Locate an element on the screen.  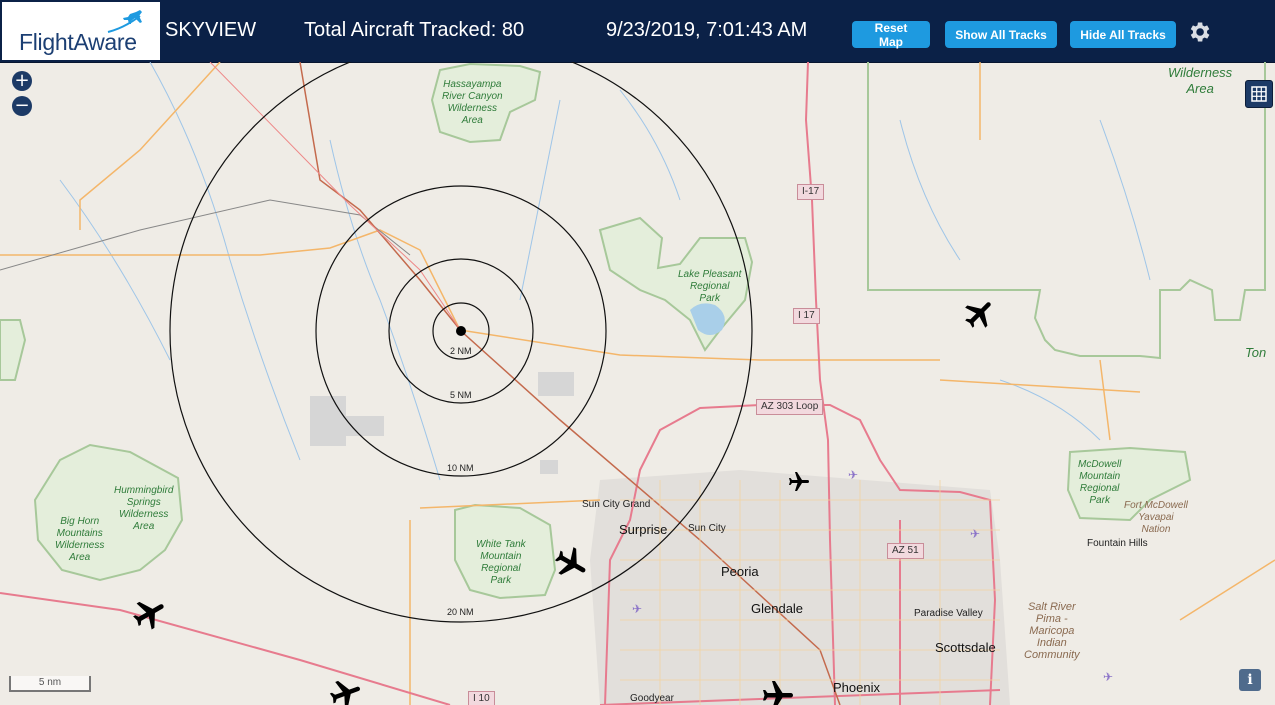
city-label: Glendale is located at coordinates (777, 608).